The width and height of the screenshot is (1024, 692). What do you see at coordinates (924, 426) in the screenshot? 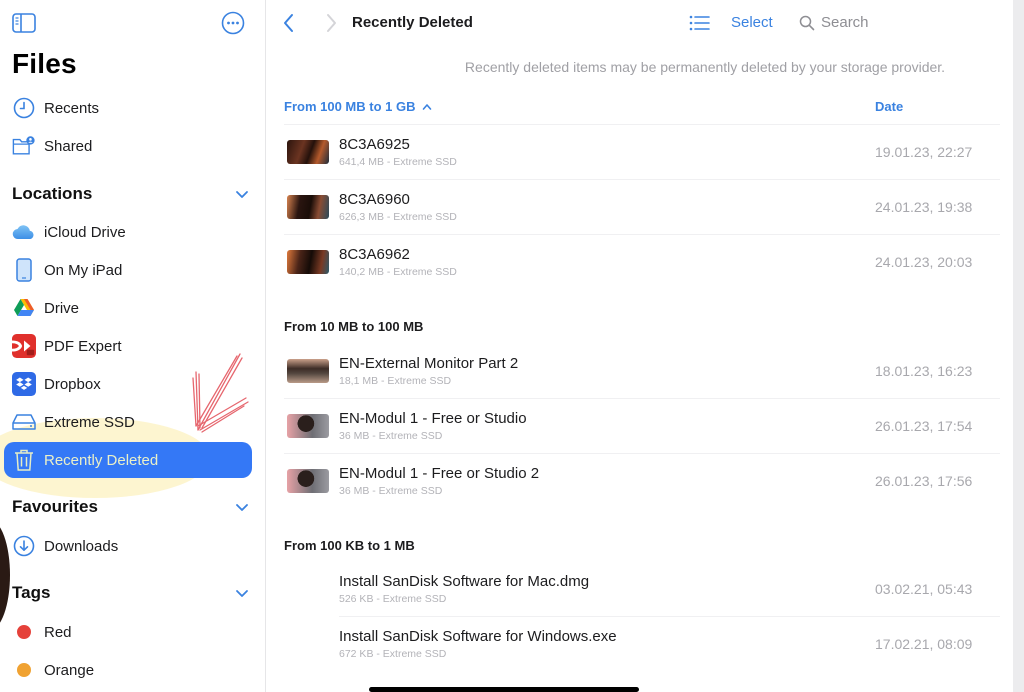
I see `file-date: 26.01.23, 17:54` at bounding box center [924, 426].